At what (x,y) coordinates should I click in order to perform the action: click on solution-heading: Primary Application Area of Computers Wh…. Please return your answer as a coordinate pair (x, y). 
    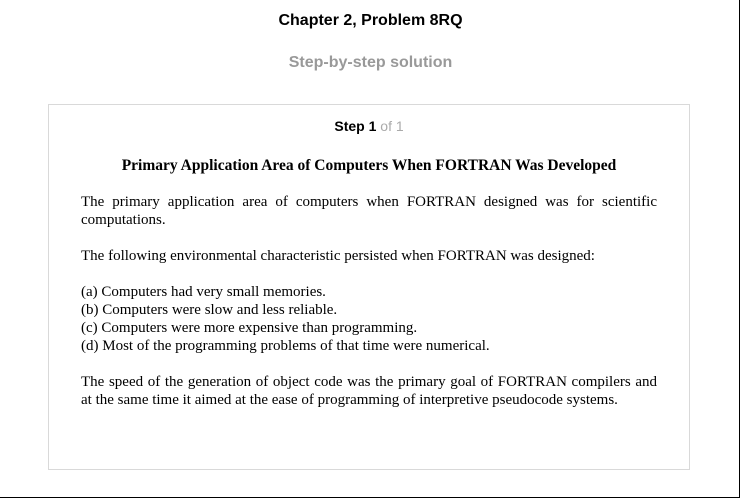
    Looking at the image, I should click on (369, 165).